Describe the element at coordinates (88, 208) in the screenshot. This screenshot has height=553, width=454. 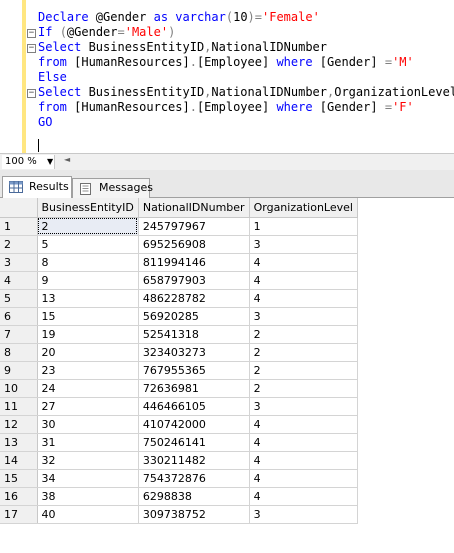
I see `column-header: BusinessEntityID` at that location.